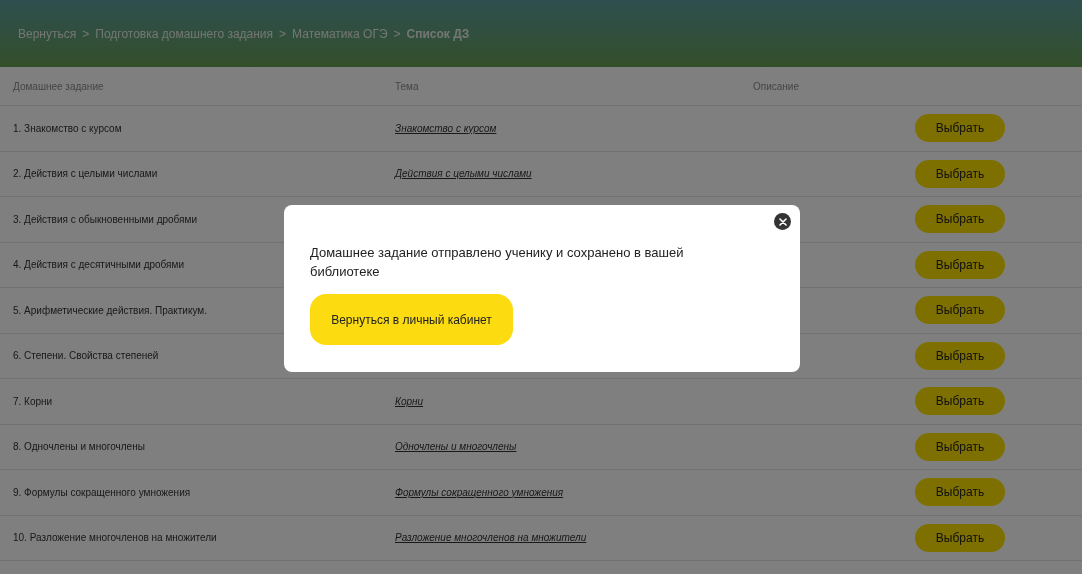 The height and width of the screenshot is (574, 1082). Describe the element at coordinates (184, 33) in the screenshot. I see `breadcrumb-link: Подготовка домашнего задания` at that location.